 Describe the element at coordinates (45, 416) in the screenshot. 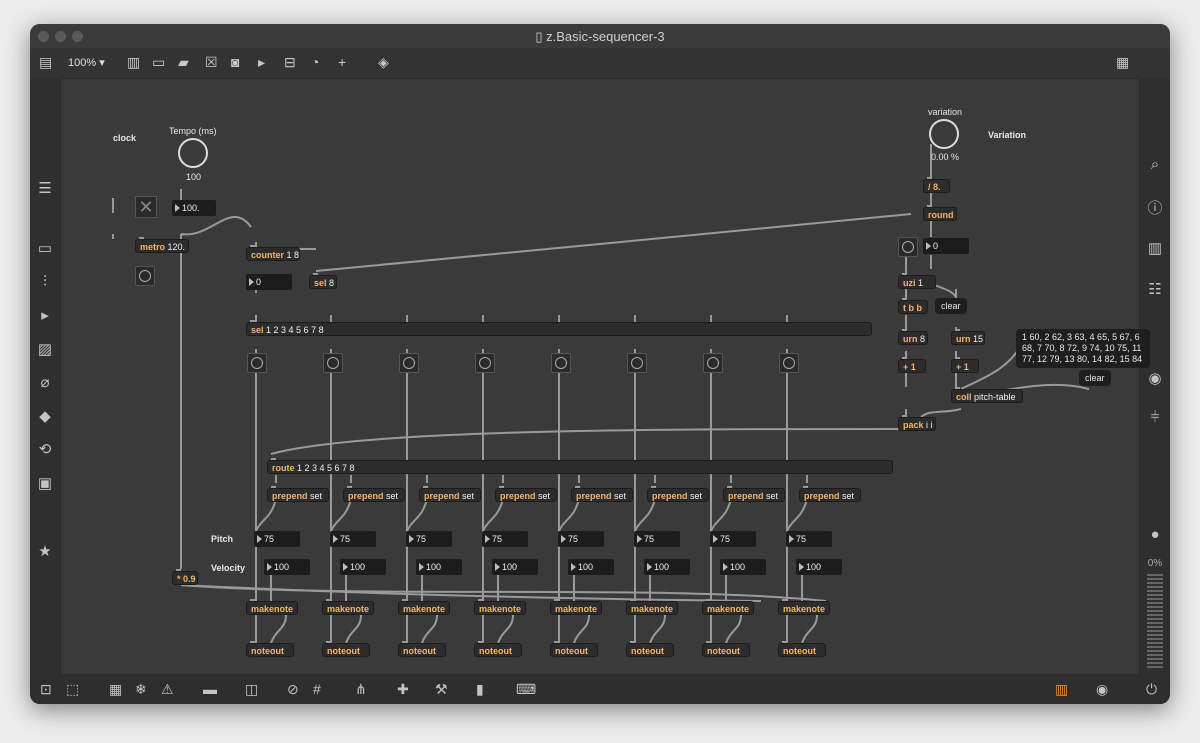

I see `plug-icon: ◆` at that location.